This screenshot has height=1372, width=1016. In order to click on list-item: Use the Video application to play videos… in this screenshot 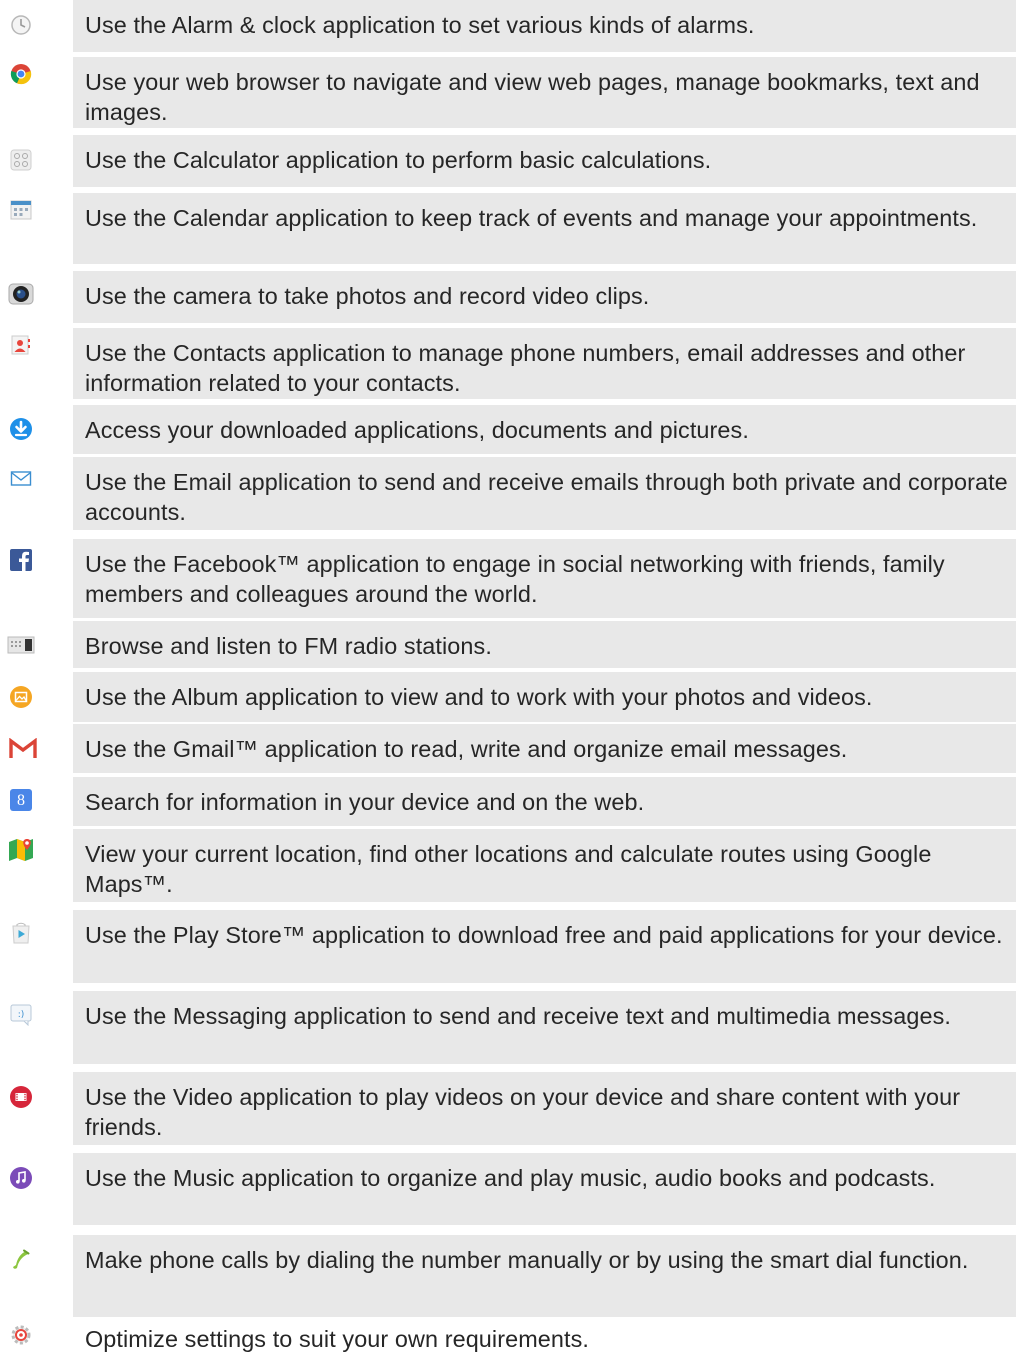, I will do `click(508, 1108)`.